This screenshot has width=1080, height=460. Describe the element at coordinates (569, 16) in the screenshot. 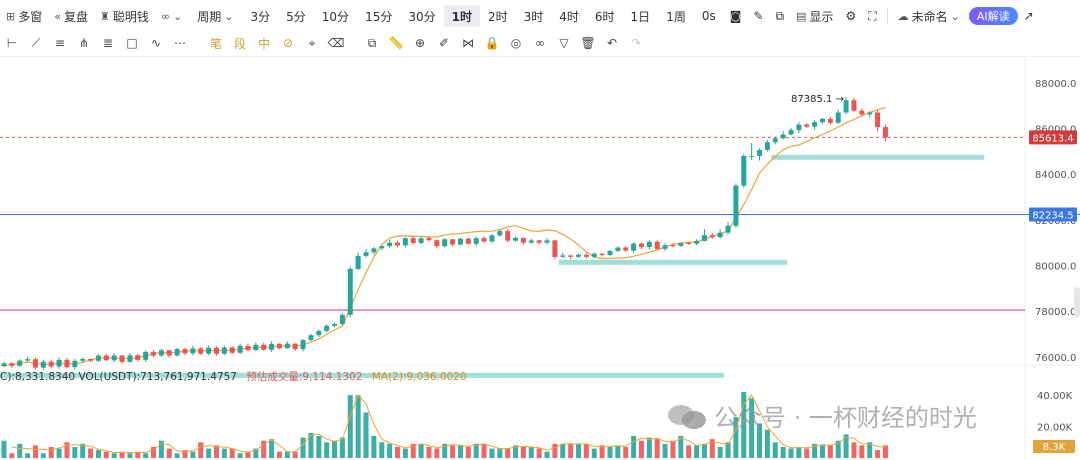

I see `interval-4h: 4时` at that location.